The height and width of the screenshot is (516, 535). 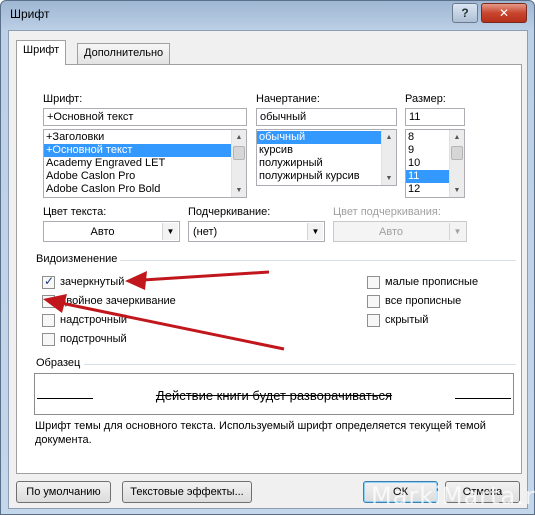 I want to click on annotation-arrows, so click(x=164, y=310).